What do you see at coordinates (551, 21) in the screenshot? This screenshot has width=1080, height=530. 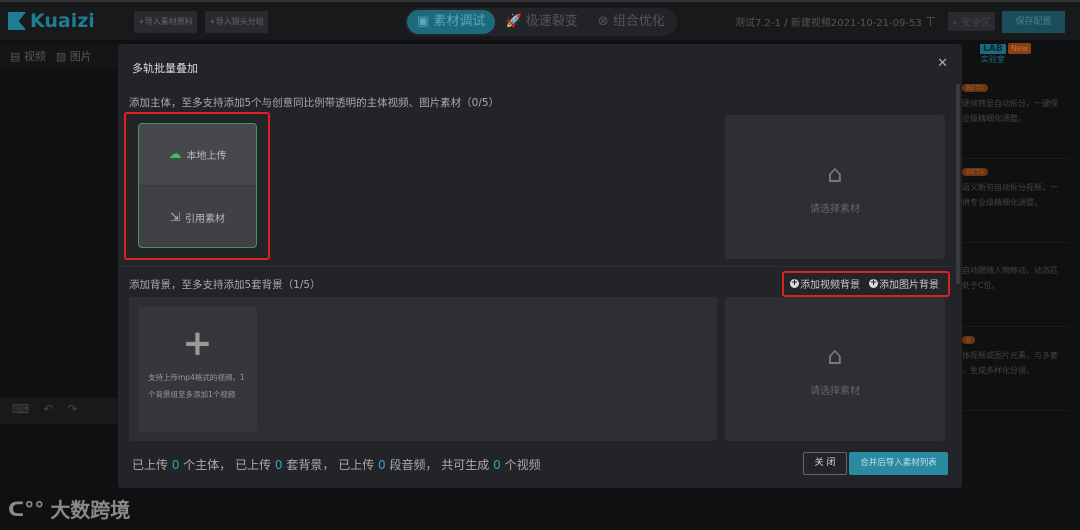 I see `mode-label: 极速裂变` at bounding box center [551, 21].